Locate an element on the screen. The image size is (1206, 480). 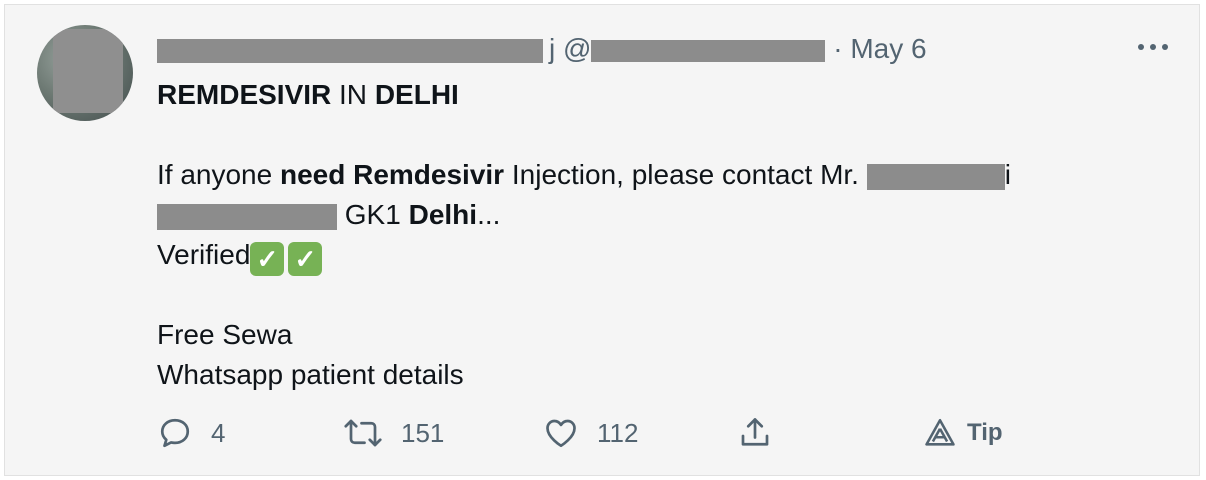
reply-count: 4 is located at coordinates (218, 432).